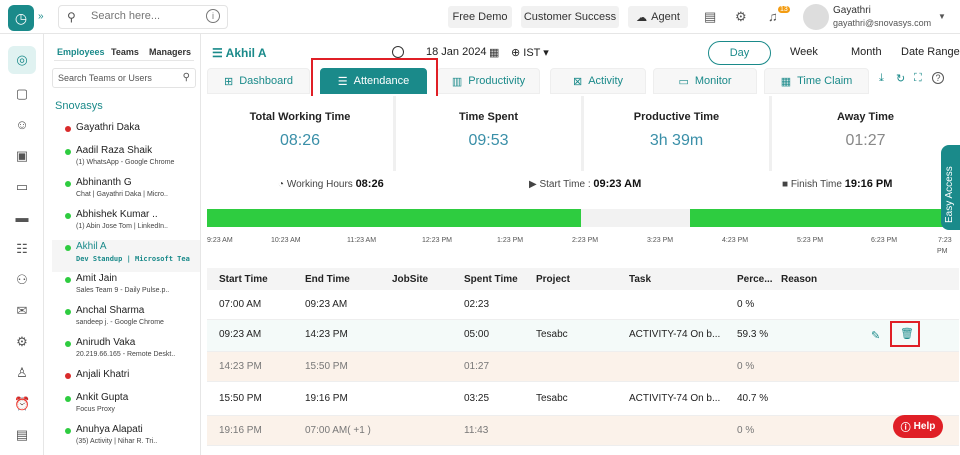 This screenshot has width=960, height=455. Describe the element at coordinates (710, 17) in the screenshot. I see `document-icon: ▤` at that location.